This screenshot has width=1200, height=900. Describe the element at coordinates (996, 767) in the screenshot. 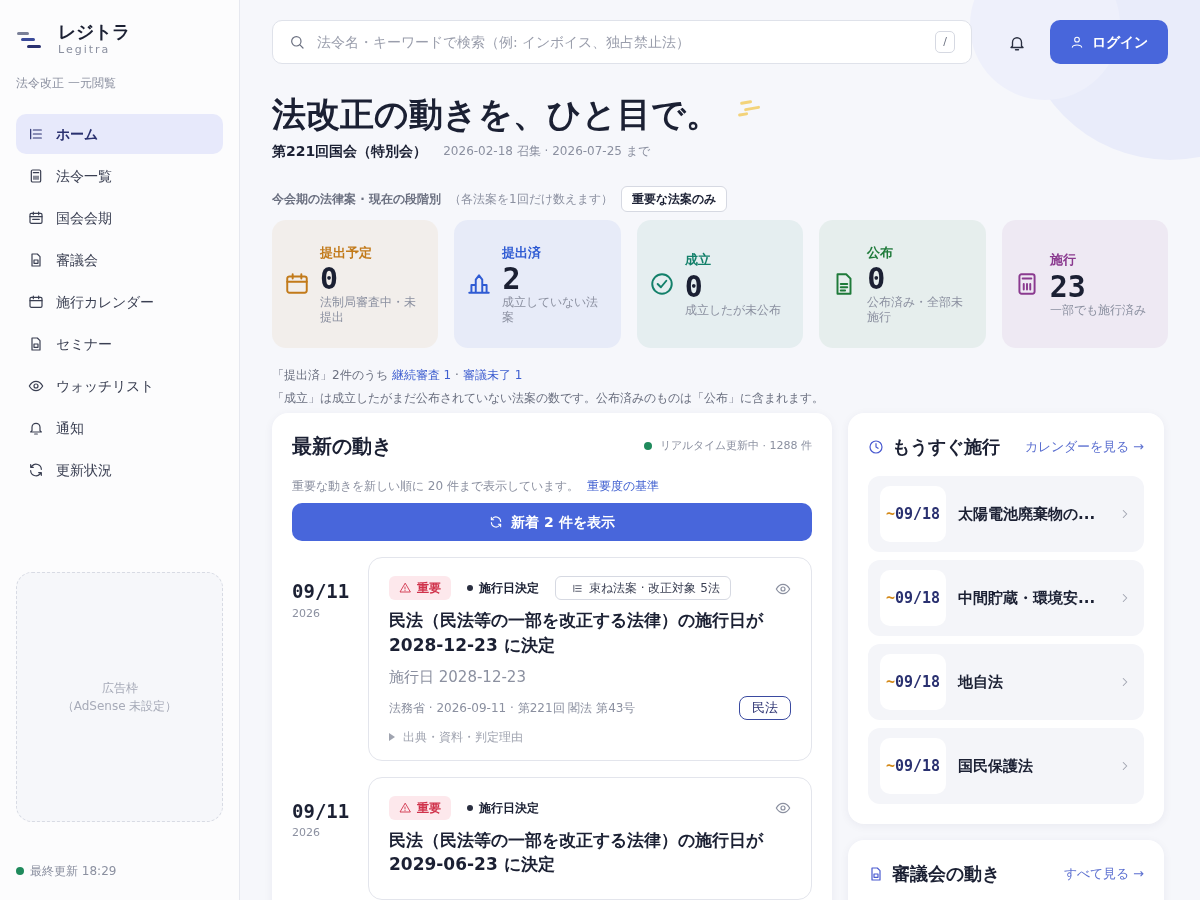

I see `upcoming-name: 国民保護法` at that location.